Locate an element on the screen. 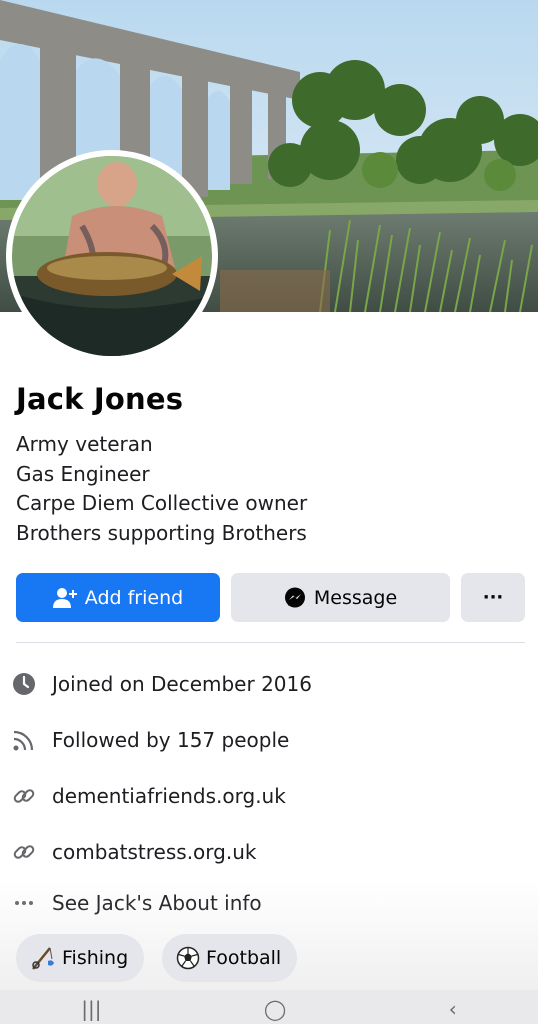  detail-joined: Joined on December 2016 is located at coordinates (161, 684).